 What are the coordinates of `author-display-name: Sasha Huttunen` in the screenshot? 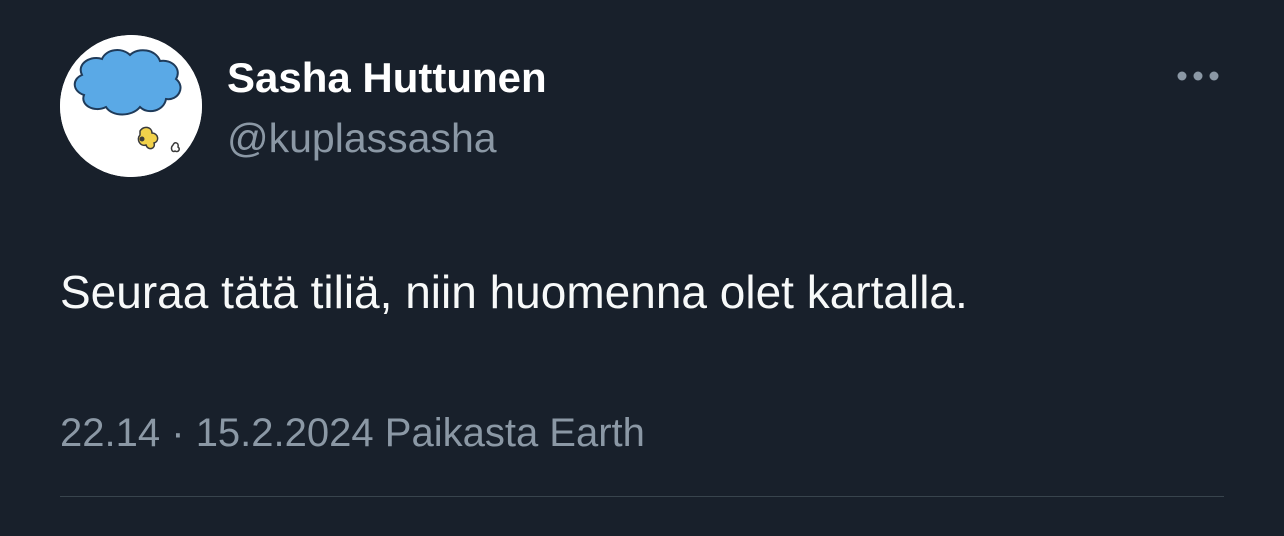 It's located at (387, 78).